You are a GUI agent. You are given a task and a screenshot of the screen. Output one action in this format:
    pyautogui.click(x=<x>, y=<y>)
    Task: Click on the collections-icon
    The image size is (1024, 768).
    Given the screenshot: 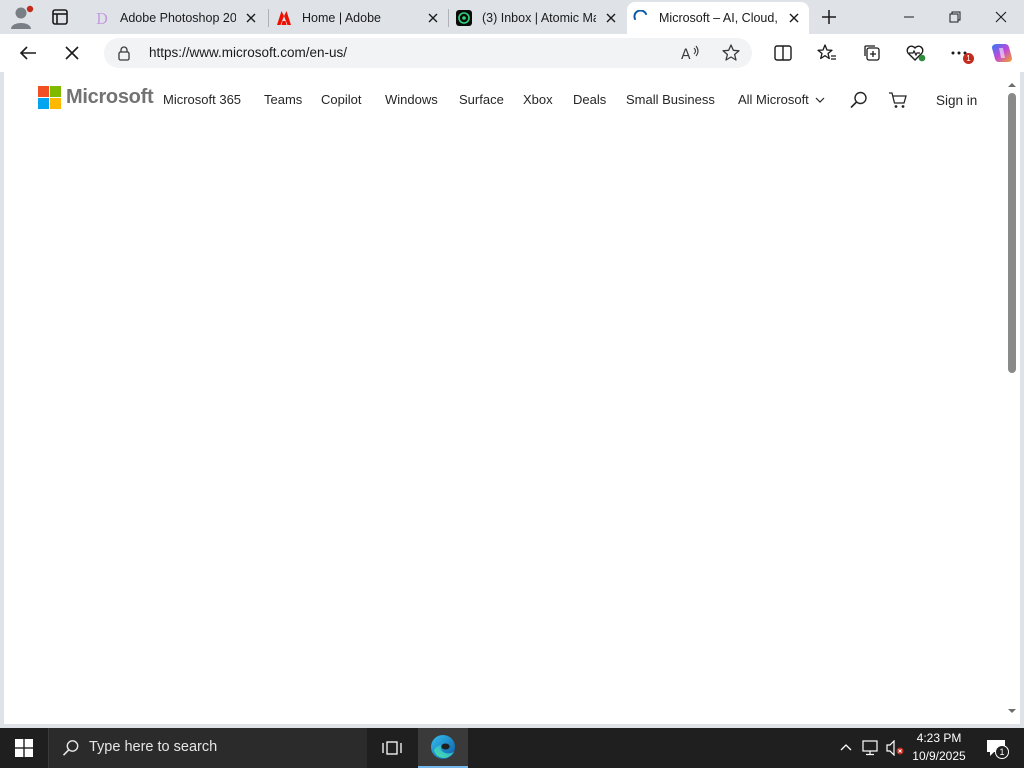 What is the action you would take?
    pyautogui.click(x=872, y=53)
    